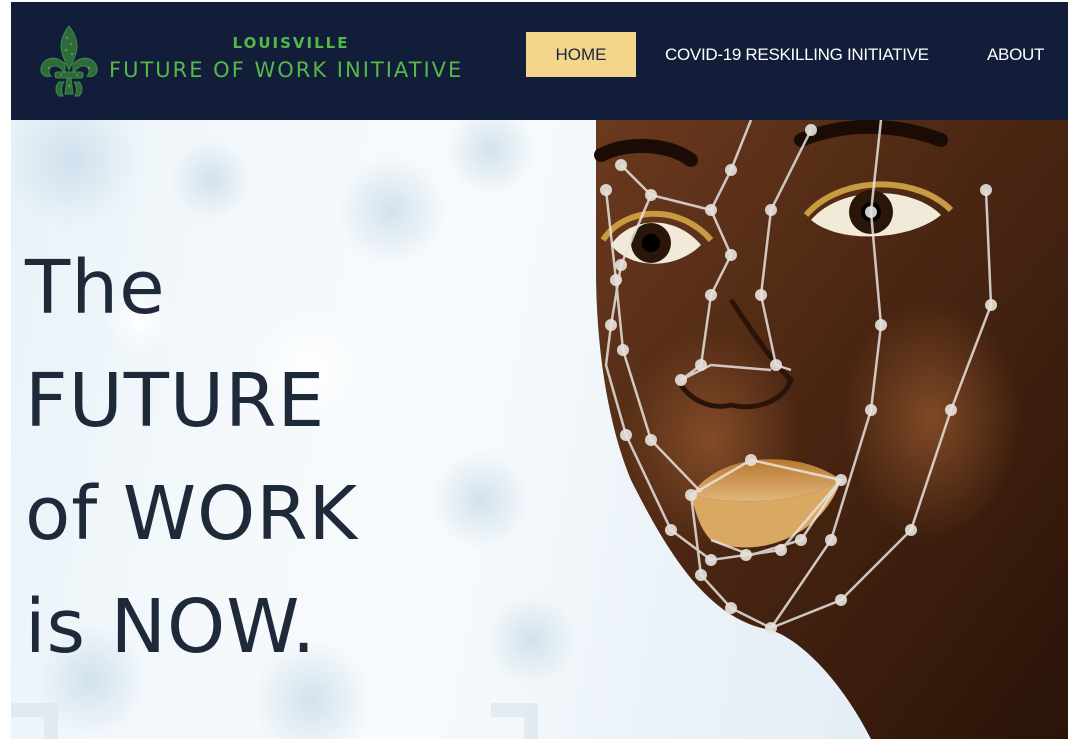  Describe the element at coordinates (286, 70) in the screenshot. I see `logo-title-bottom: FUTURE OF WORK INITIATIVE` at that location.